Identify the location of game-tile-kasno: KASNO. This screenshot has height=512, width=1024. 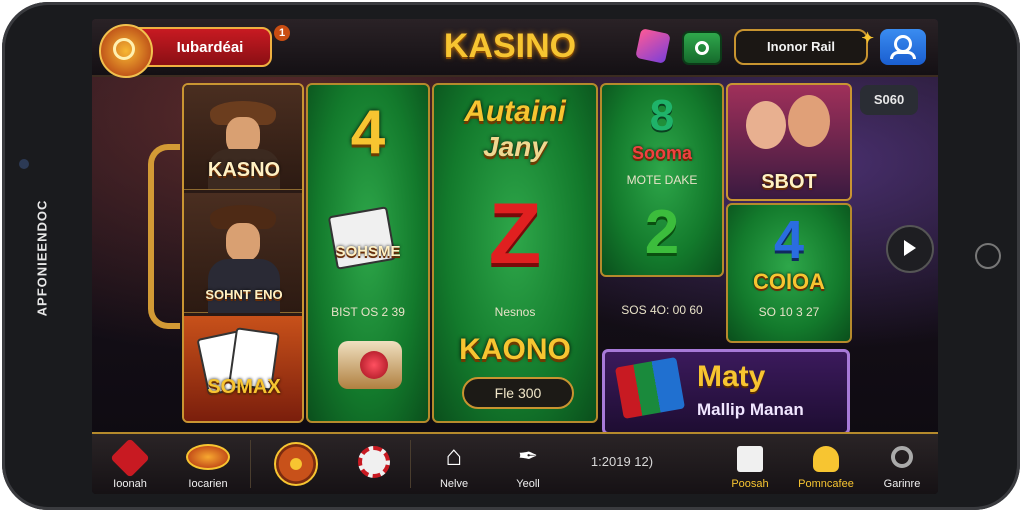
(243, 137).